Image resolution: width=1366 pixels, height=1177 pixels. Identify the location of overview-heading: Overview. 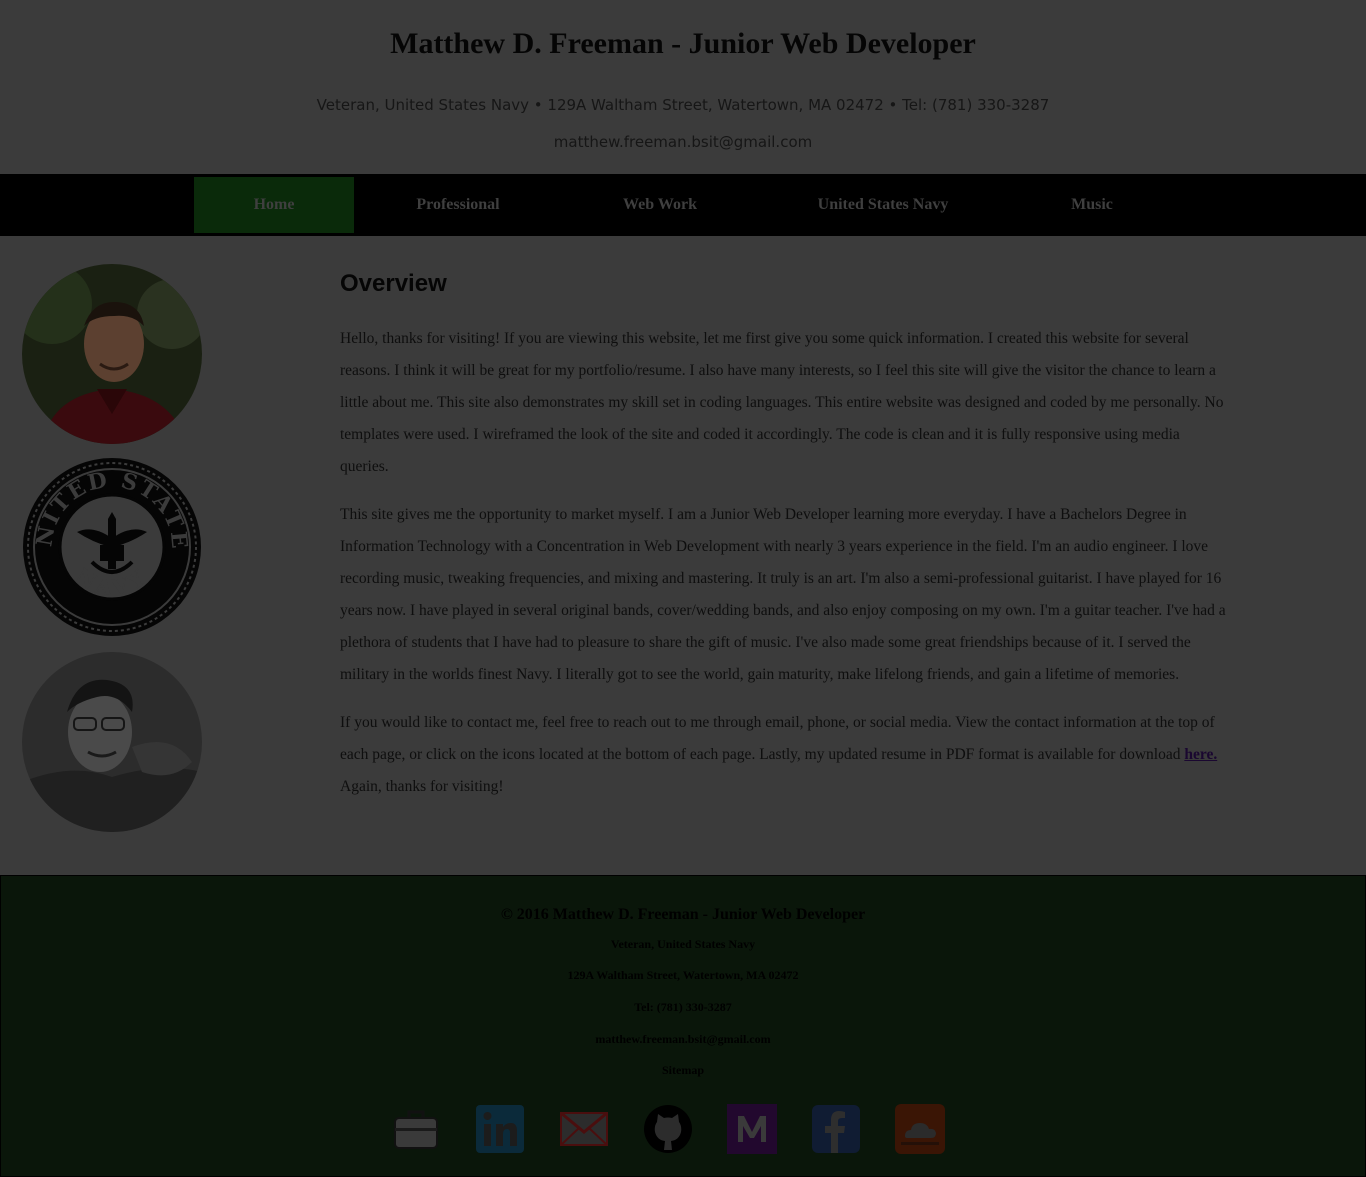
(393, 283).